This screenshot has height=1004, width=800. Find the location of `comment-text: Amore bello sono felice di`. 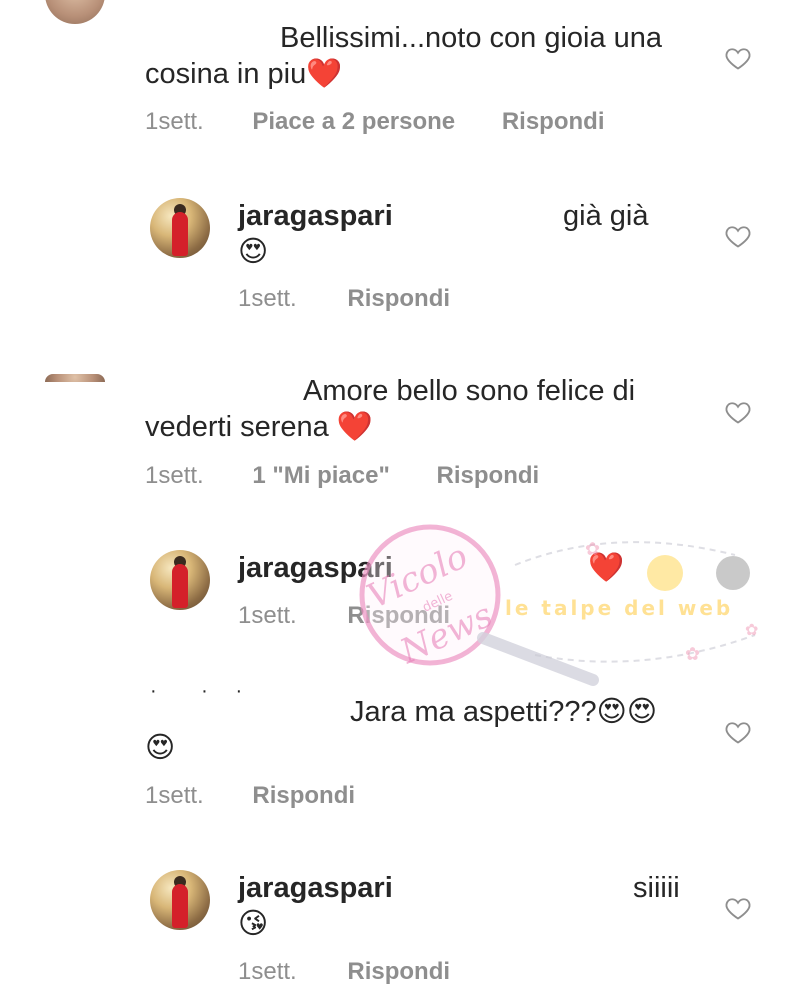

comment-text: Amore bello sono felice di is located at coordinates (469, 391).